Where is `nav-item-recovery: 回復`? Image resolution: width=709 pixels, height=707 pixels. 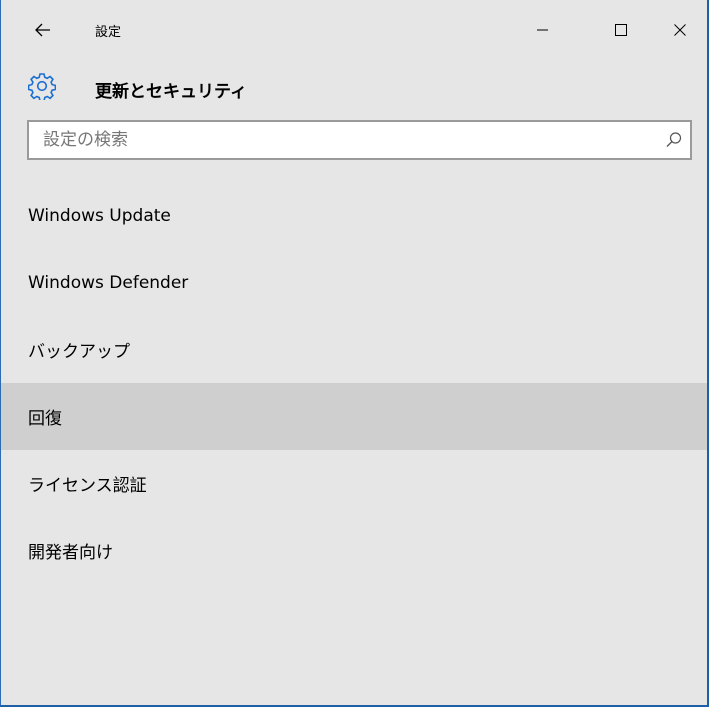 nav-item-recovery: 回復 is located at coordinates (354, 416).